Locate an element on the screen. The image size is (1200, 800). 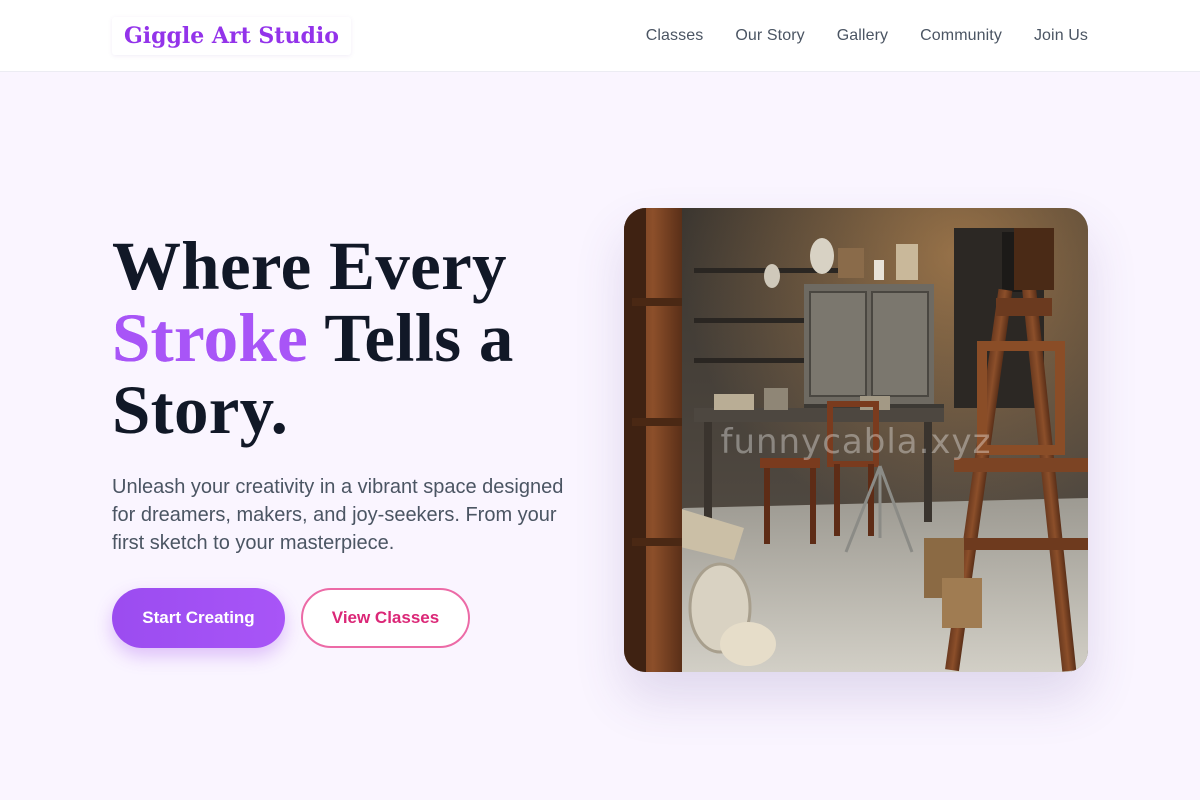
nav-link-community: Community is located at coordinates (961, 36).